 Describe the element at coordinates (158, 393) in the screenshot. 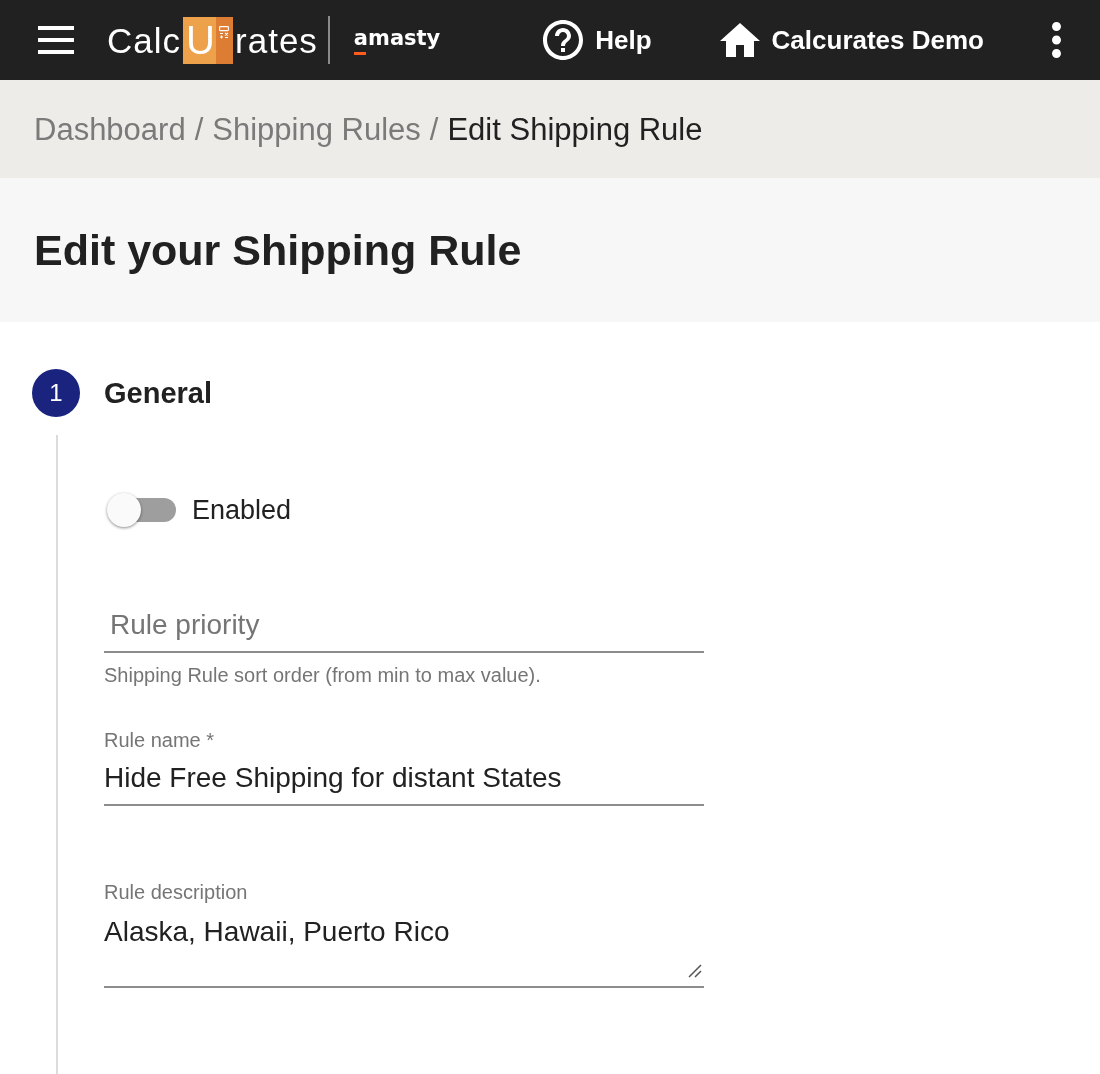

I see `step-title: General` at that location.